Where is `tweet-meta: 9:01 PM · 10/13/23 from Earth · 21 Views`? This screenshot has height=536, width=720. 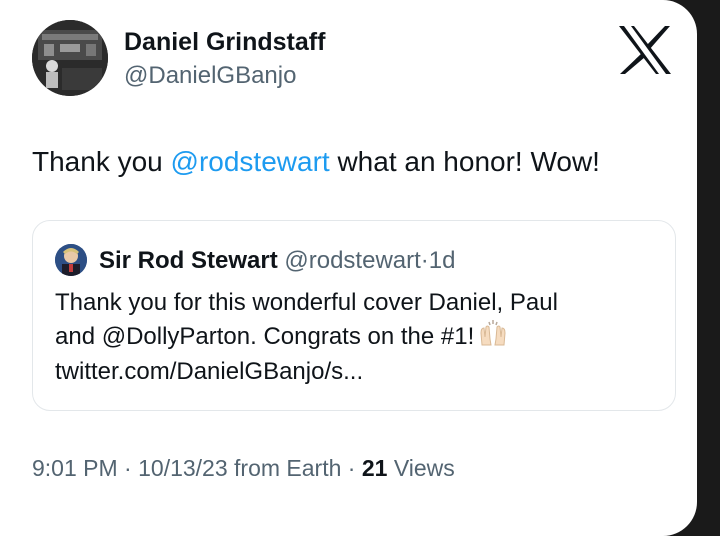 tweet-meta: 9:01 PM · 10/13/23 from Earth · 21 Views is located at coordinates (243, 468).